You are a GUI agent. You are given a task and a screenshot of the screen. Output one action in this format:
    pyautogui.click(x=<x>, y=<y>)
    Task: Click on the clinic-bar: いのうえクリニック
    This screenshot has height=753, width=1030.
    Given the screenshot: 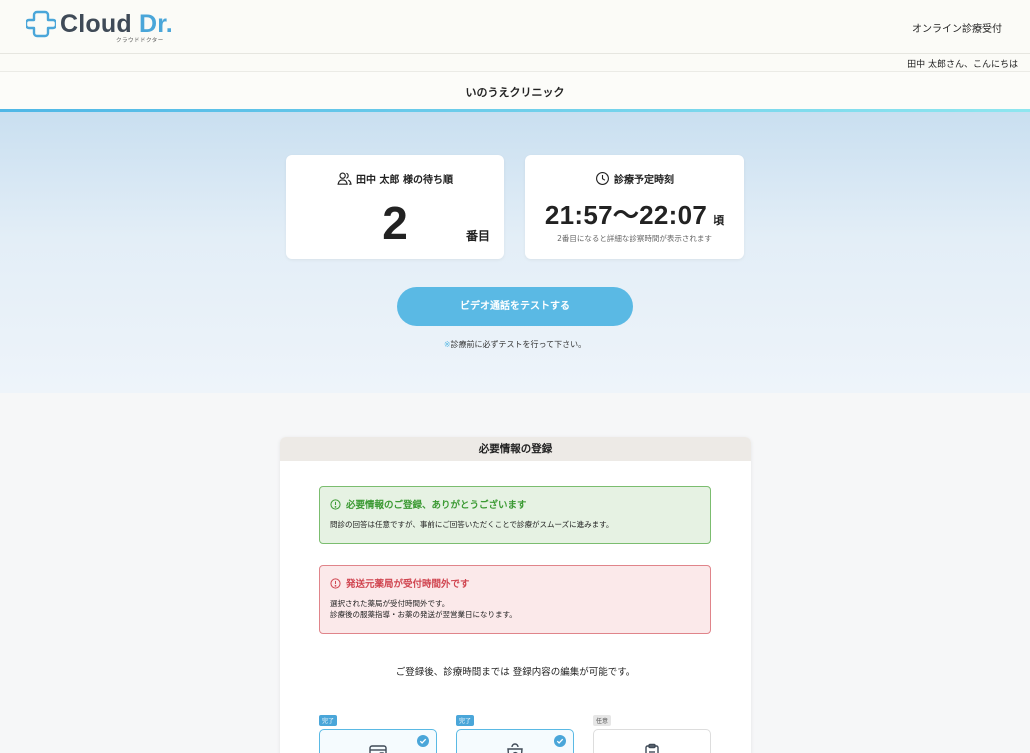 What is the action you would take?
    pyautogui.click(x=515, y=90)
    